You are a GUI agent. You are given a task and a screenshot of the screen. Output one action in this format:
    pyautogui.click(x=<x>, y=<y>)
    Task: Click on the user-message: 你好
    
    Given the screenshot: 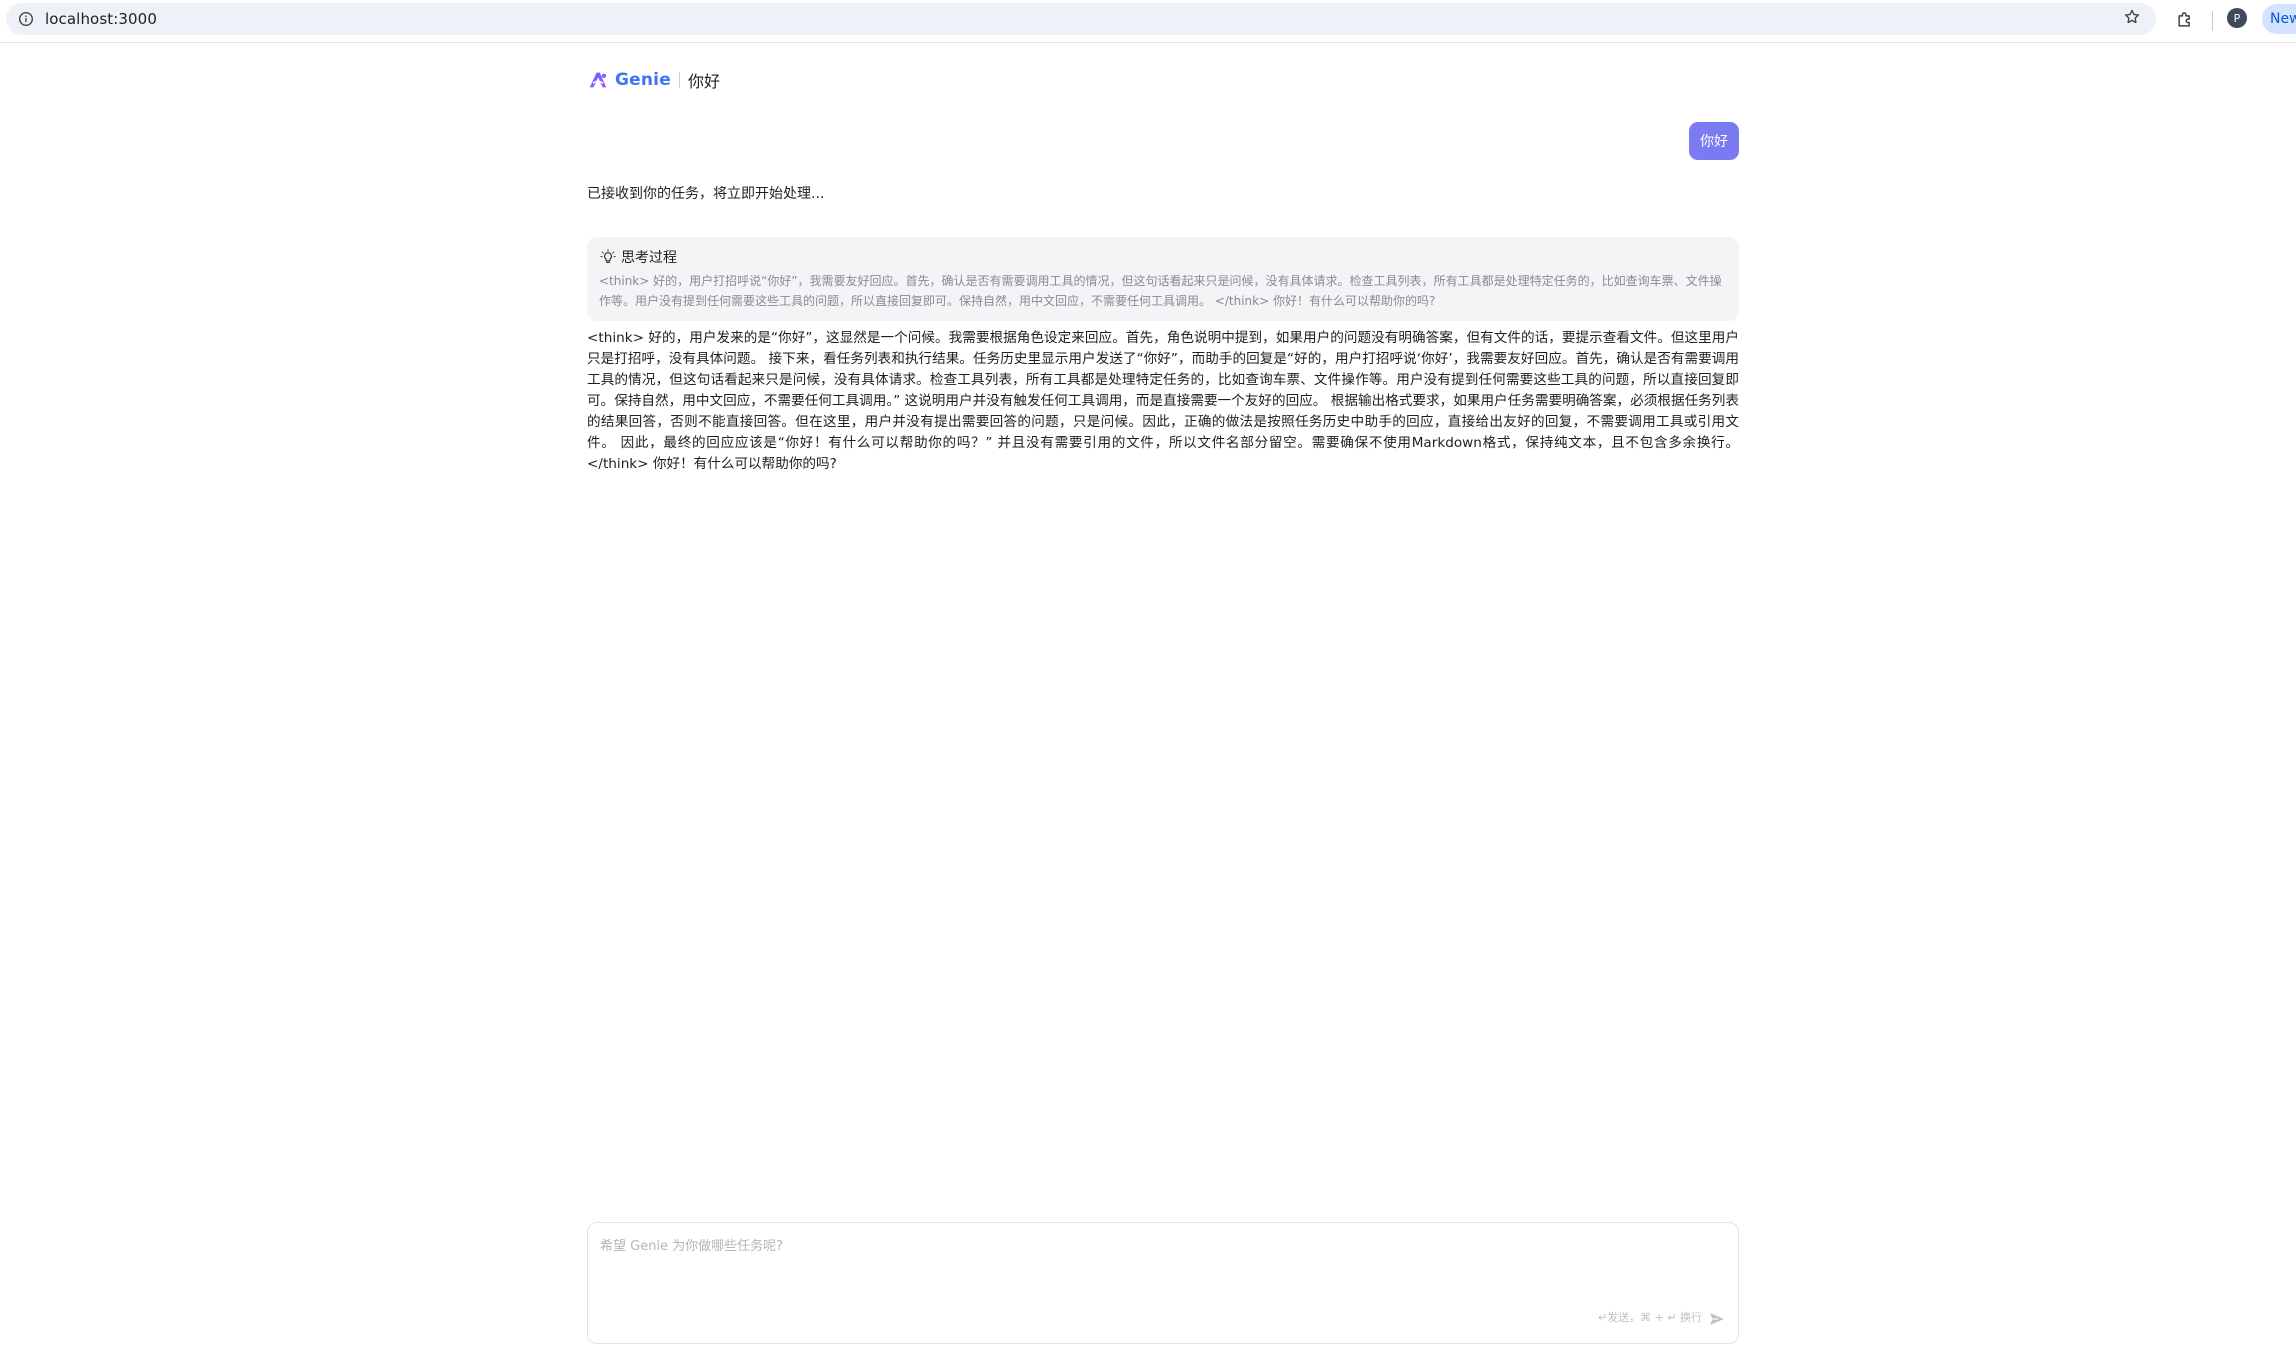 What is the action you would take?
    pyautogui.click(x=1714, y=141)
    